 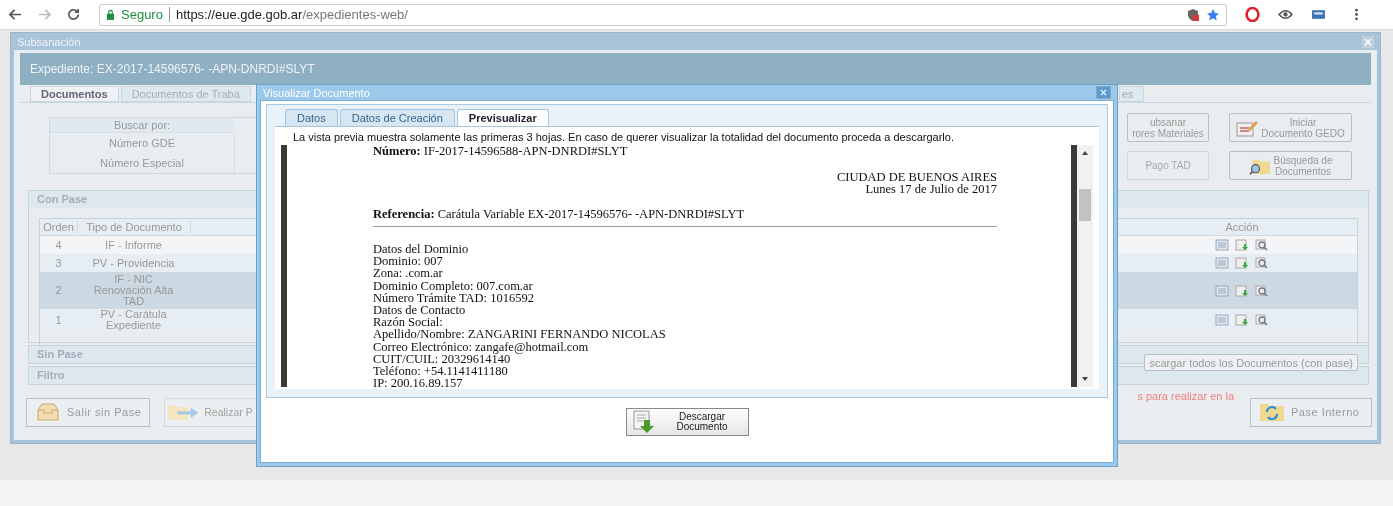 What do you see at coordinates (1247, 127) in the screenshot?
I see `document-pencil-icon` at bounding box center [1247, 127].